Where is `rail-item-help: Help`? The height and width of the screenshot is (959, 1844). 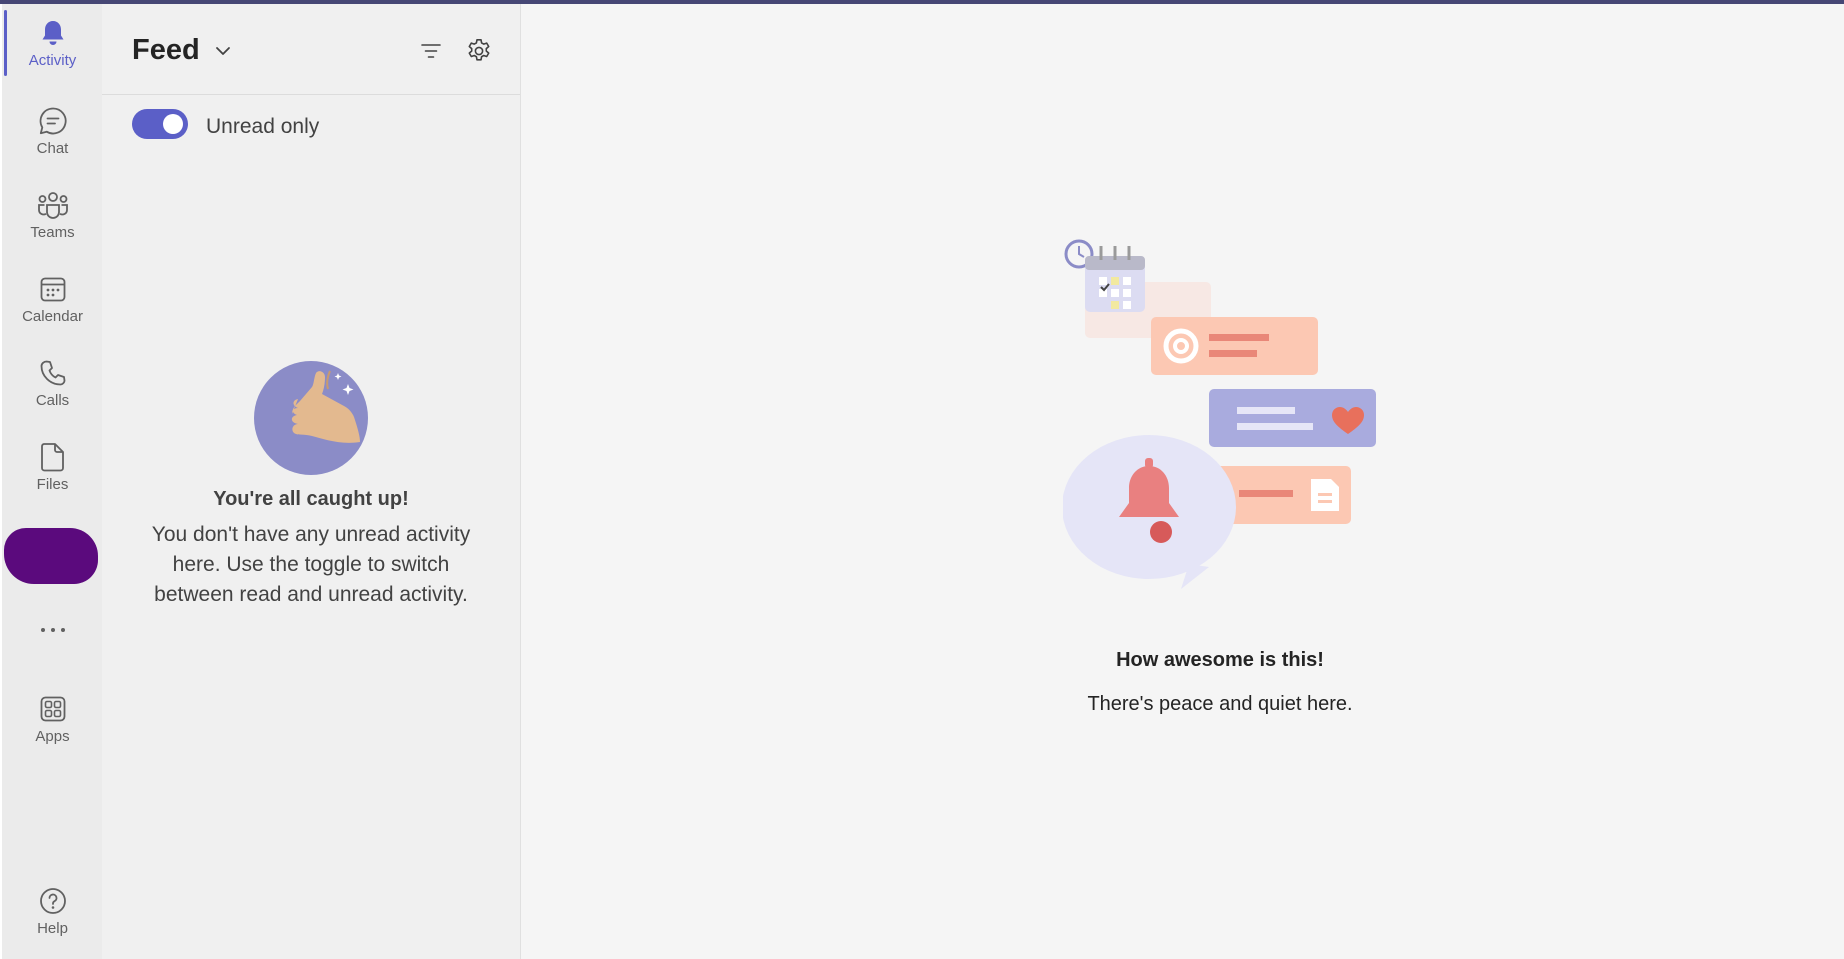
rail-item-help: Help is located at coordinates (52, 910).